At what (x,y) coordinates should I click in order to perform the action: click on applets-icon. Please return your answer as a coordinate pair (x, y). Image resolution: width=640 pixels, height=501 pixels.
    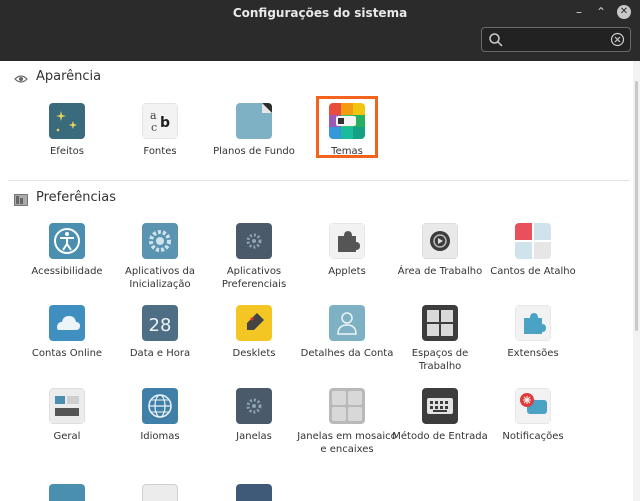
    Looking at the image, I should click on (347, 241).